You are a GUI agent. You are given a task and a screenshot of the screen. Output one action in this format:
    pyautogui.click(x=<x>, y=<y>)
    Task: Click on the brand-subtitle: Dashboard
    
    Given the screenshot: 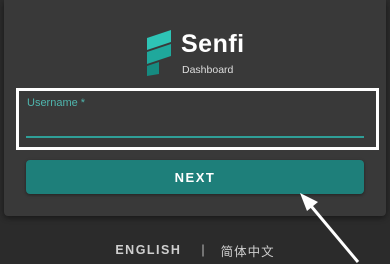 What is the action you would take?
    pyautogui.click(x=208, y=70)
    